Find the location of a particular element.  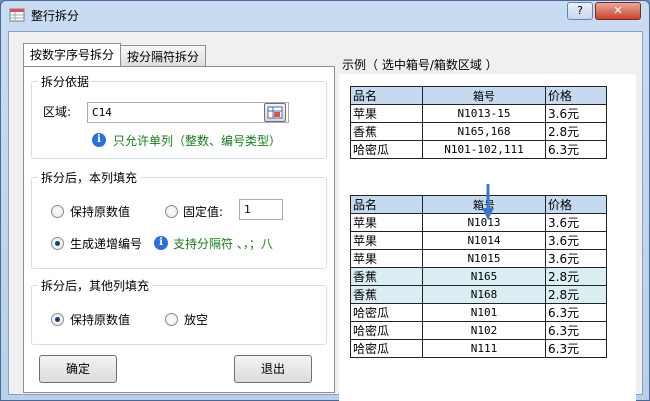

before-table-cell: 香蕉 is located at coordinates (386, 131).